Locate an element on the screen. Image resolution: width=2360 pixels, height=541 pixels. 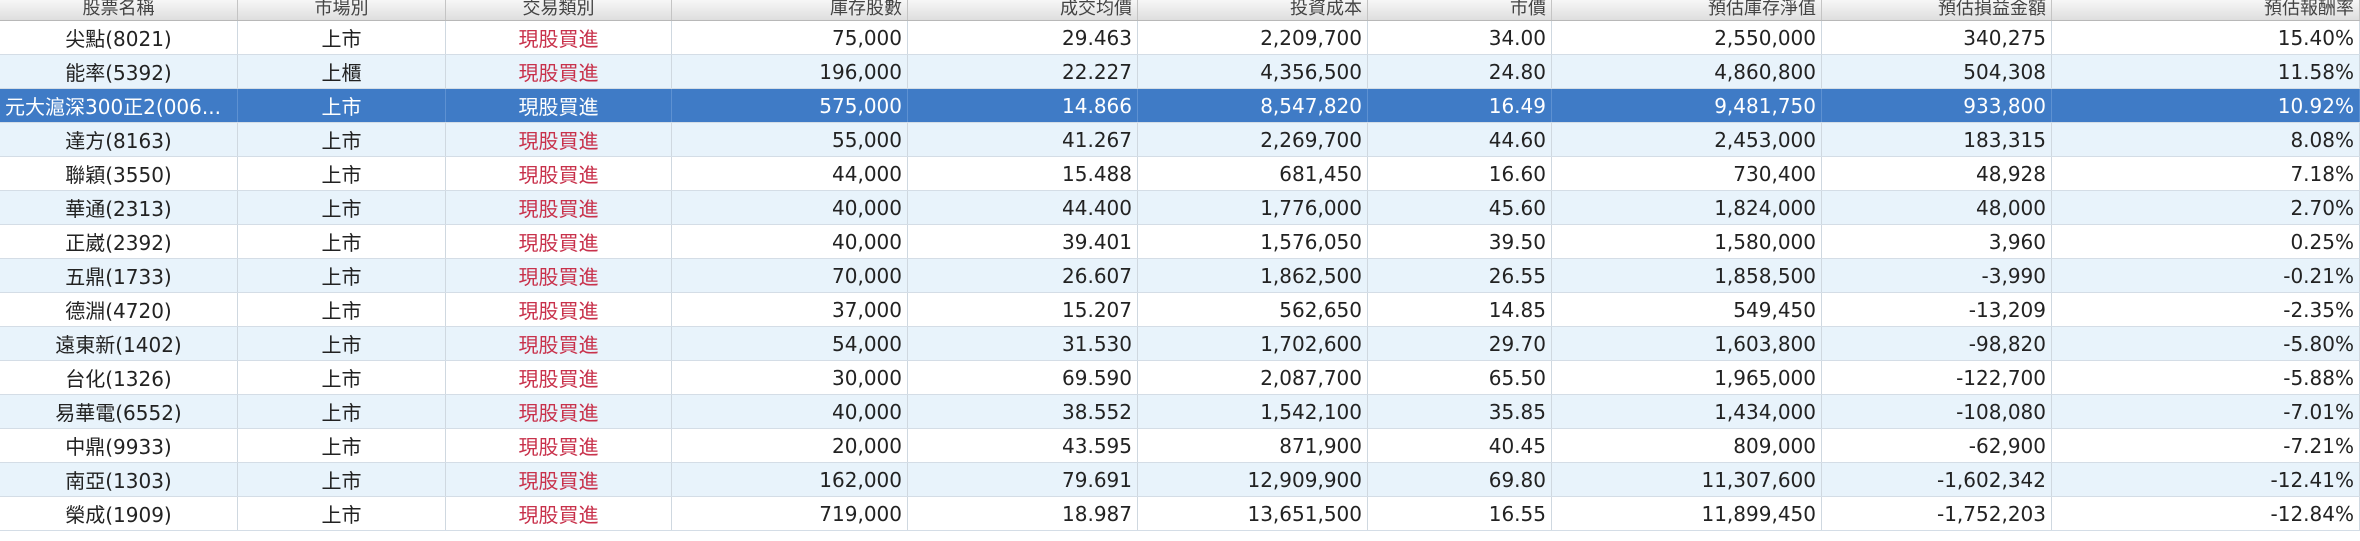
cell-avg-price: 79.691 is located at coordinates (1023, 479).